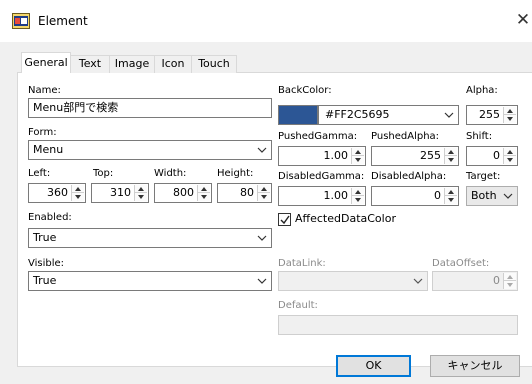 This screenshot has width=532, height=384. I want to click on tab-image: Image, so click(132, 64).